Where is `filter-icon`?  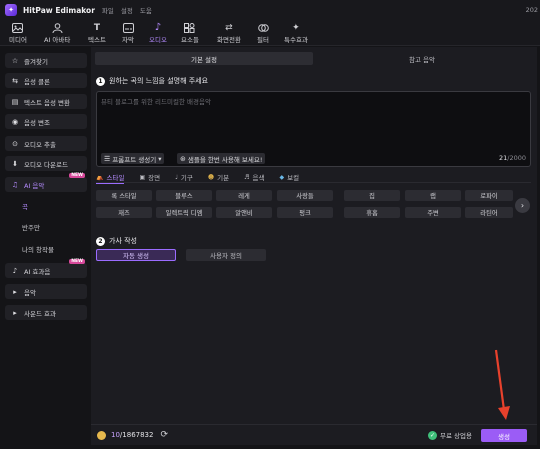
filter-icon is located at coordinates (263, 27).